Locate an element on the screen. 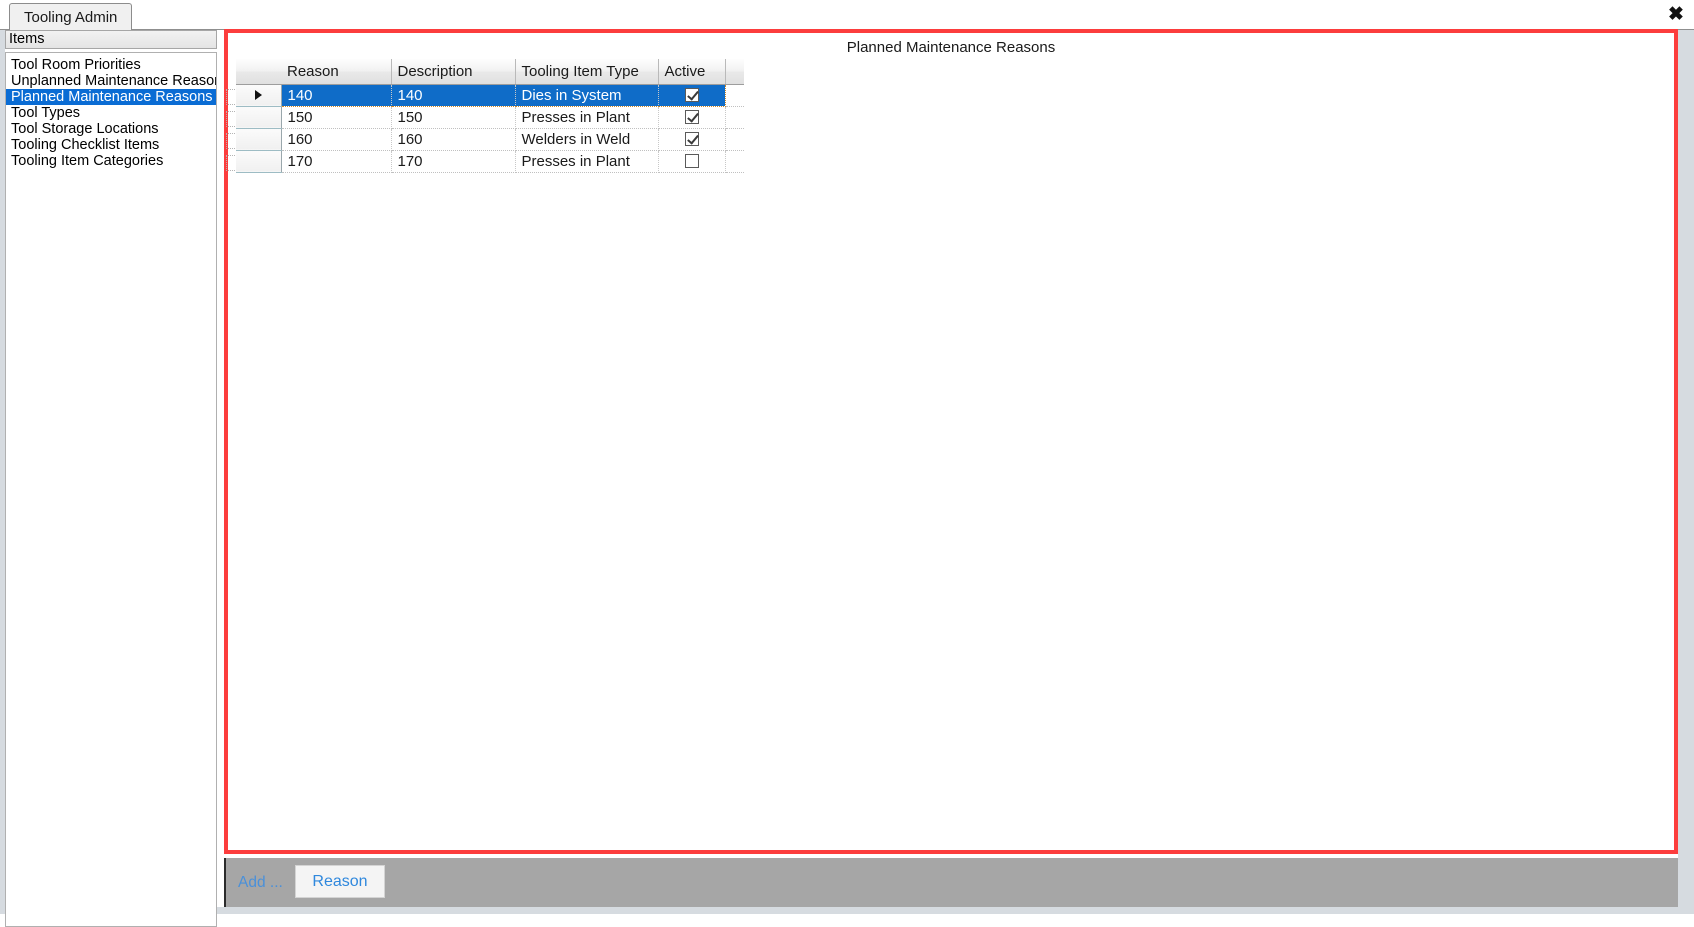 The height and width of the screenshot is (927, 1694). cell-reason: 150 is located at coordinates (336, 117).